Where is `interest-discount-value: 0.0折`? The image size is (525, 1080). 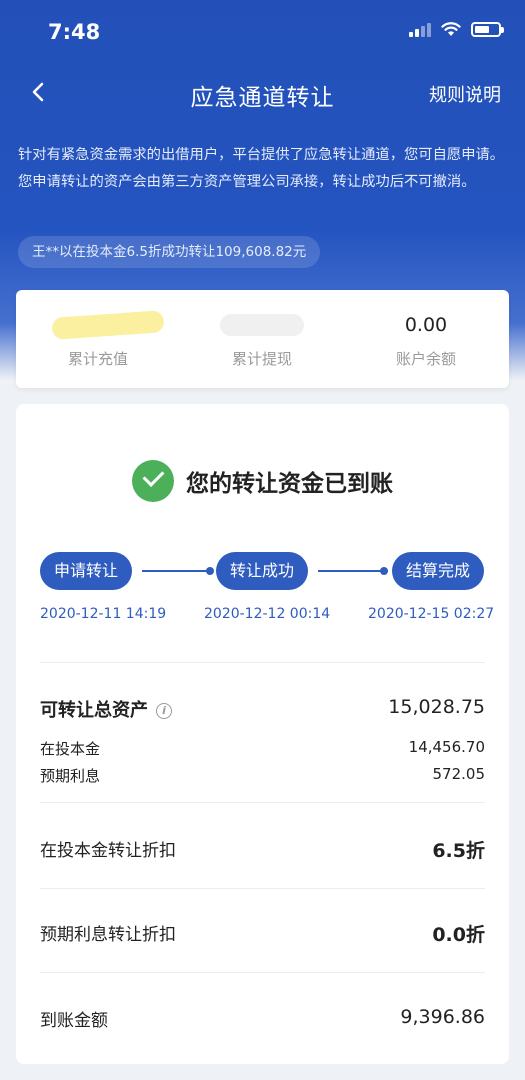
interest-discount-value: 0.0折 is located at coordinates (458, 935).